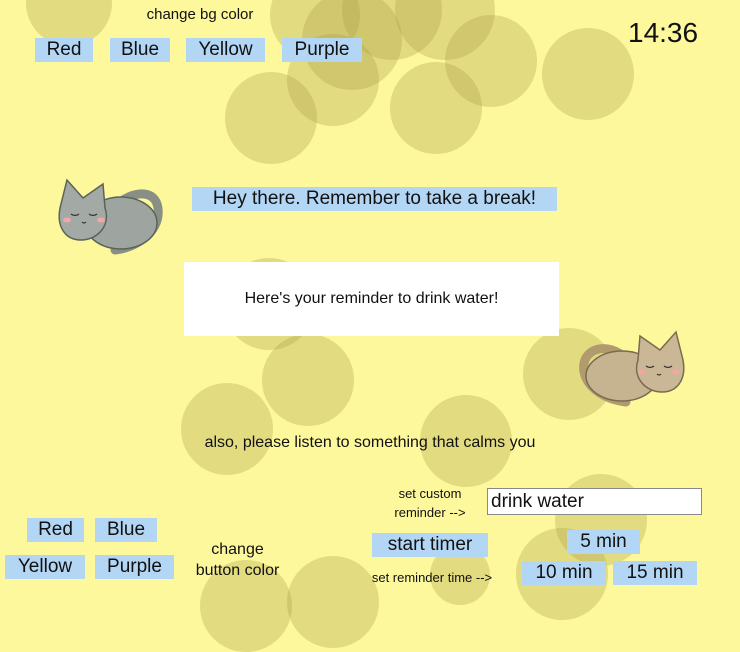  What do you see at coordinates (374, 199) in the screenshot?
I see `break-message: Hey there. Remember to take a break!` at bounding box center [374, 199].